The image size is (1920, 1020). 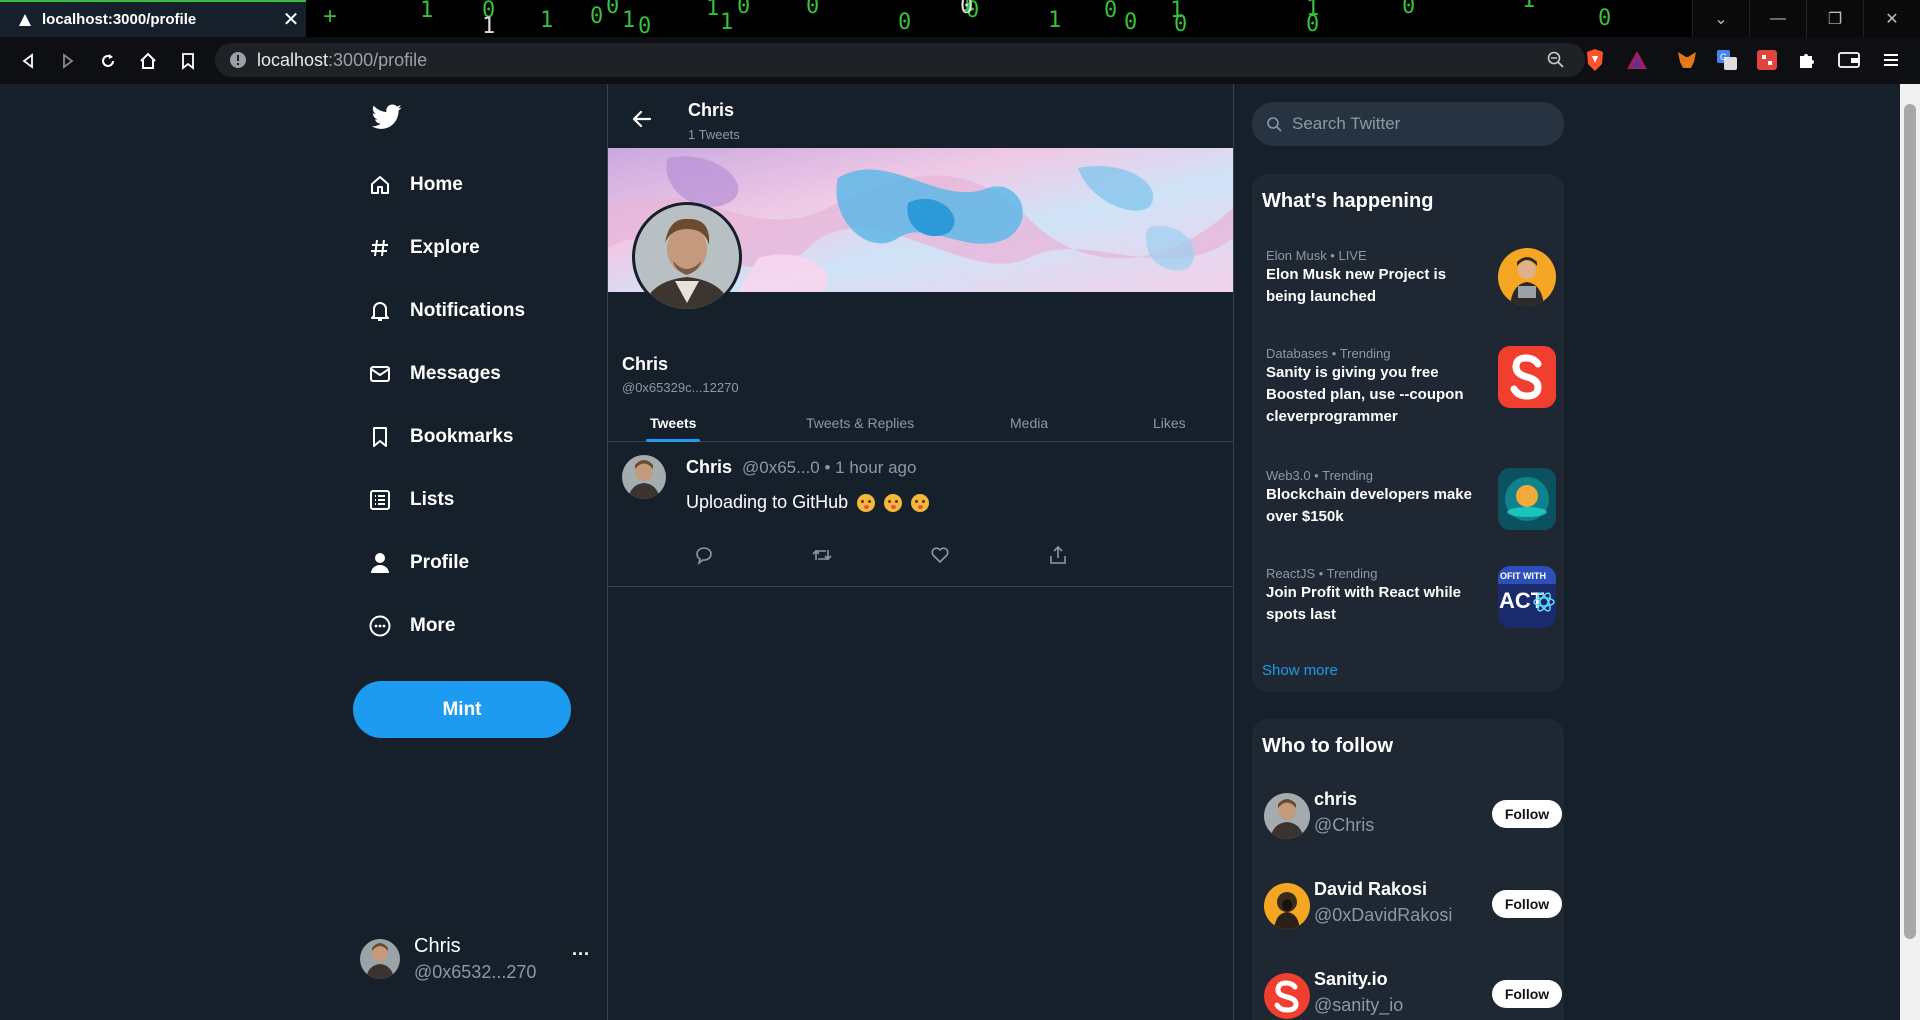 What do you see at coordinates (680, 387) in the screenshot?
I see `profile-handle: @0x65329c...12270` at bounding box center [680, 387].